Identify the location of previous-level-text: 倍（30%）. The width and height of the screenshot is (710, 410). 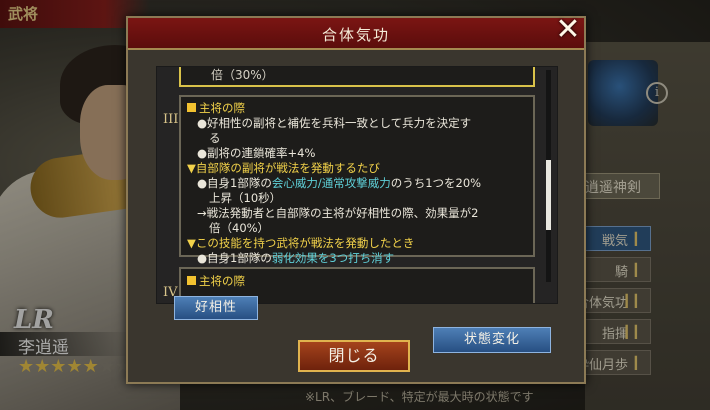
(242, 75).